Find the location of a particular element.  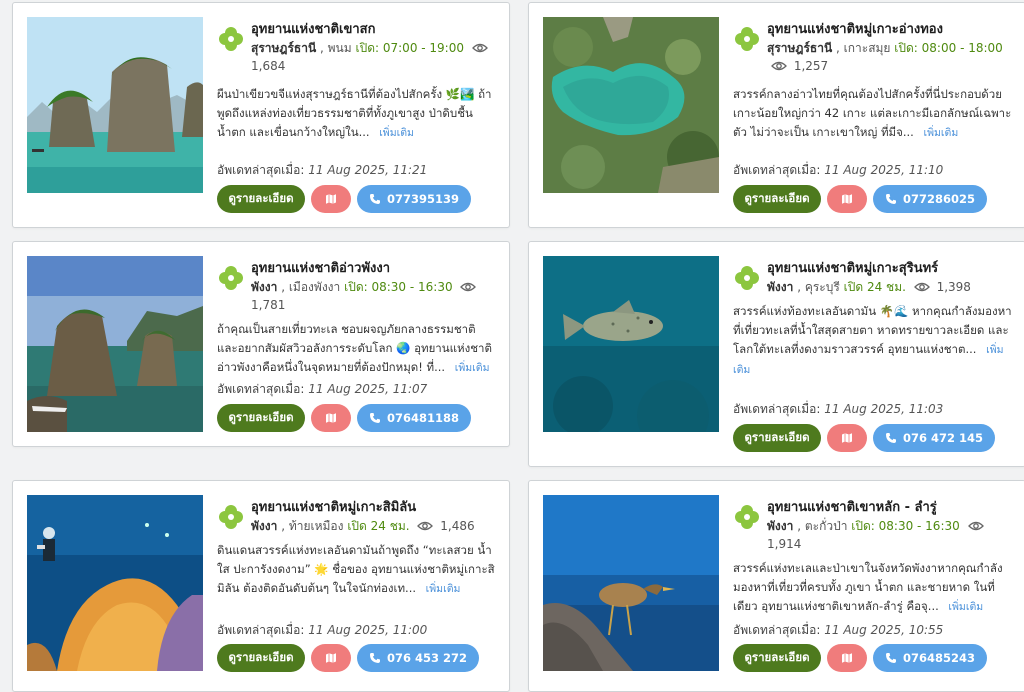

park-title: อุทยานแห่งชาติหมู่เกาะอ่างทอง is located at coordinates (891, 30).